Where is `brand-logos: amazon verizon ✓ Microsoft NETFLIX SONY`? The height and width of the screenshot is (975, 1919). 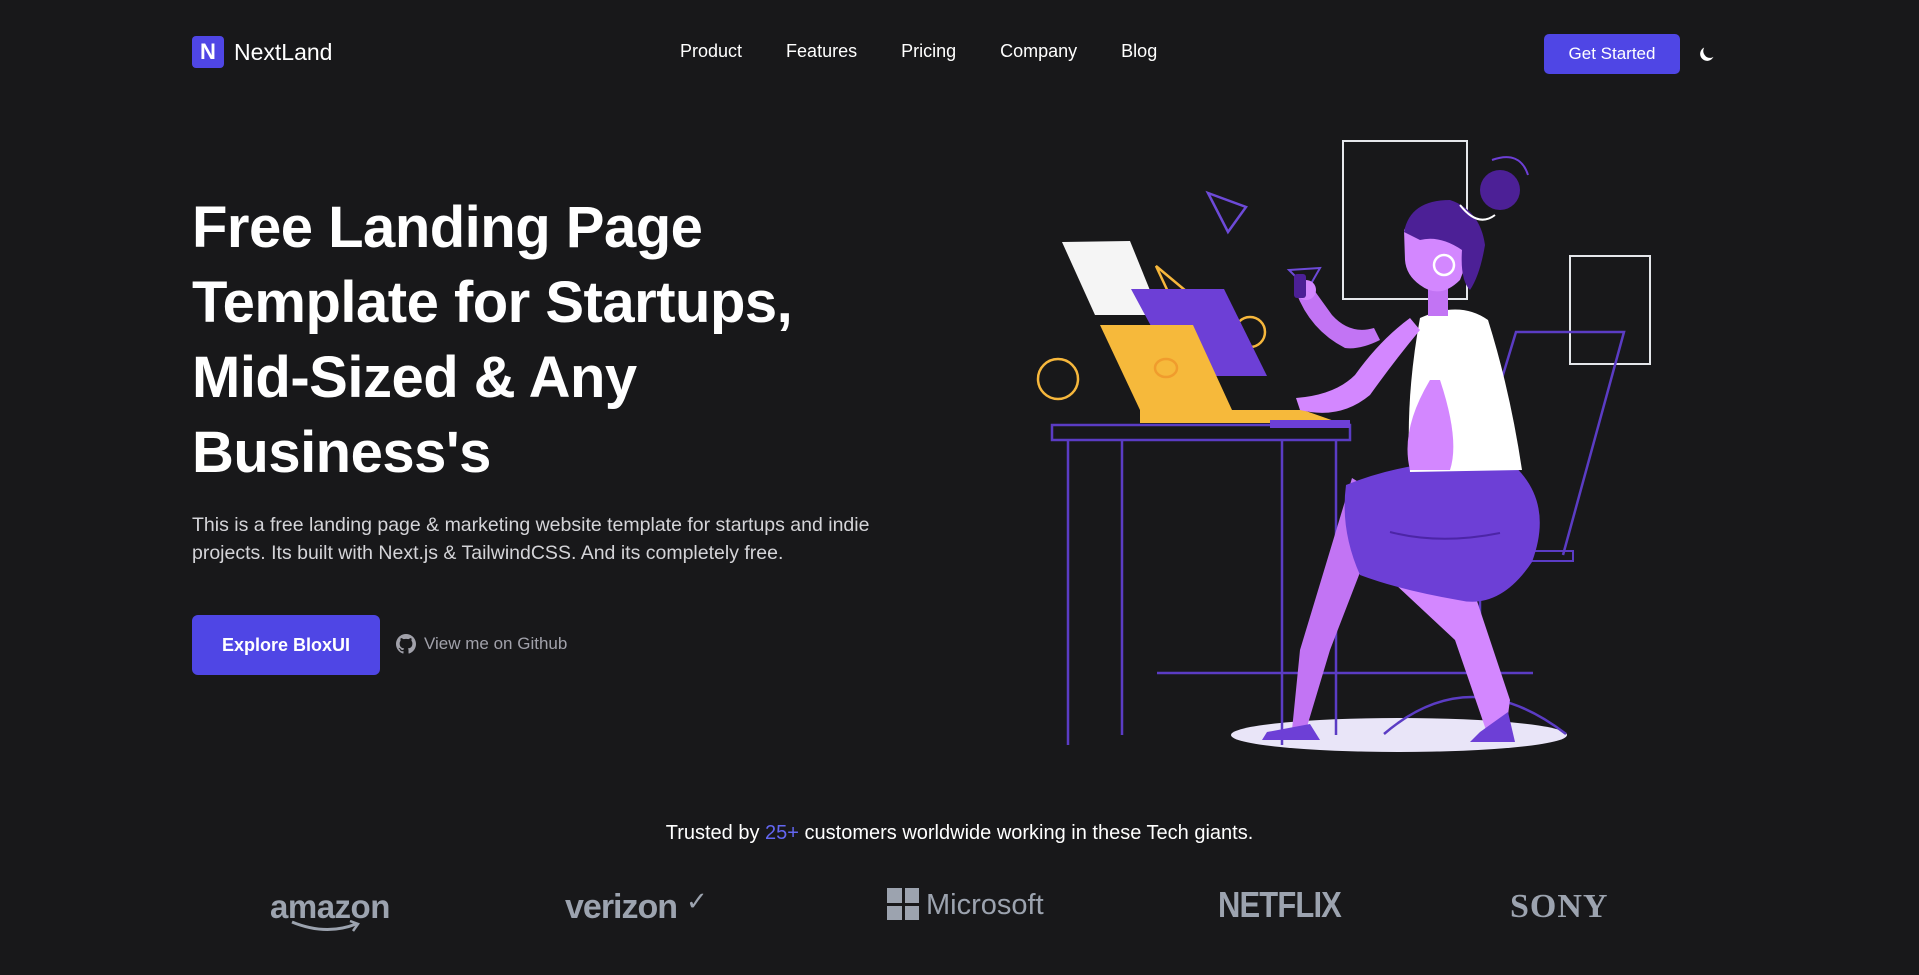 brand-logos: amazon verizon ✓ Microsoft NETFLIX SONY is located at coordinates (959, 910).